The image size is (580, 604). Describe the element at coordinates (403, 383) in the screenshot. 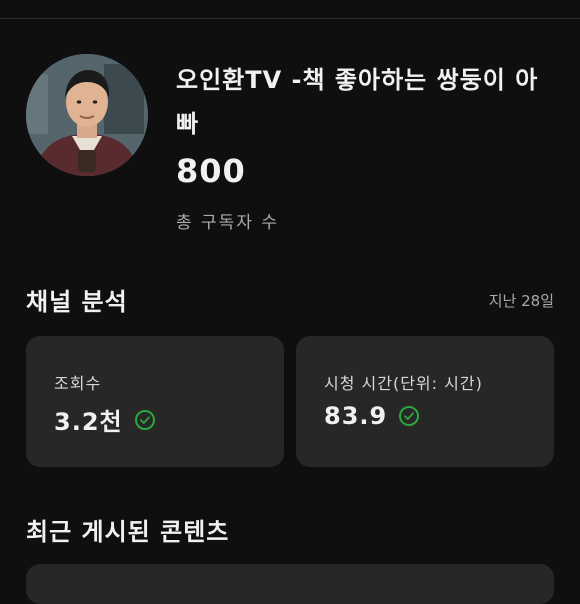

I see `watch-time-label: 시청 시간(단위: 시간)` at that location.